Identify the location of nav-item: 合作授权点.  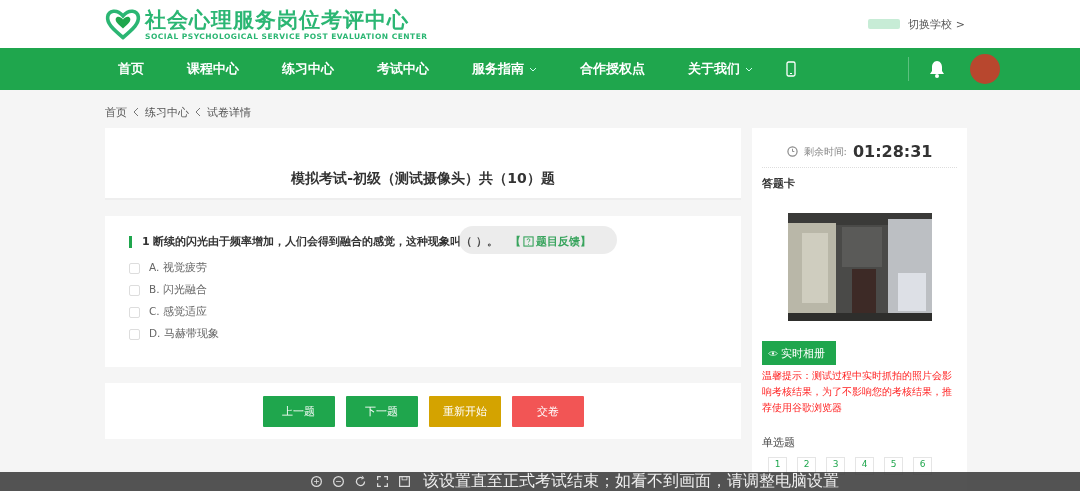
(612, 69).